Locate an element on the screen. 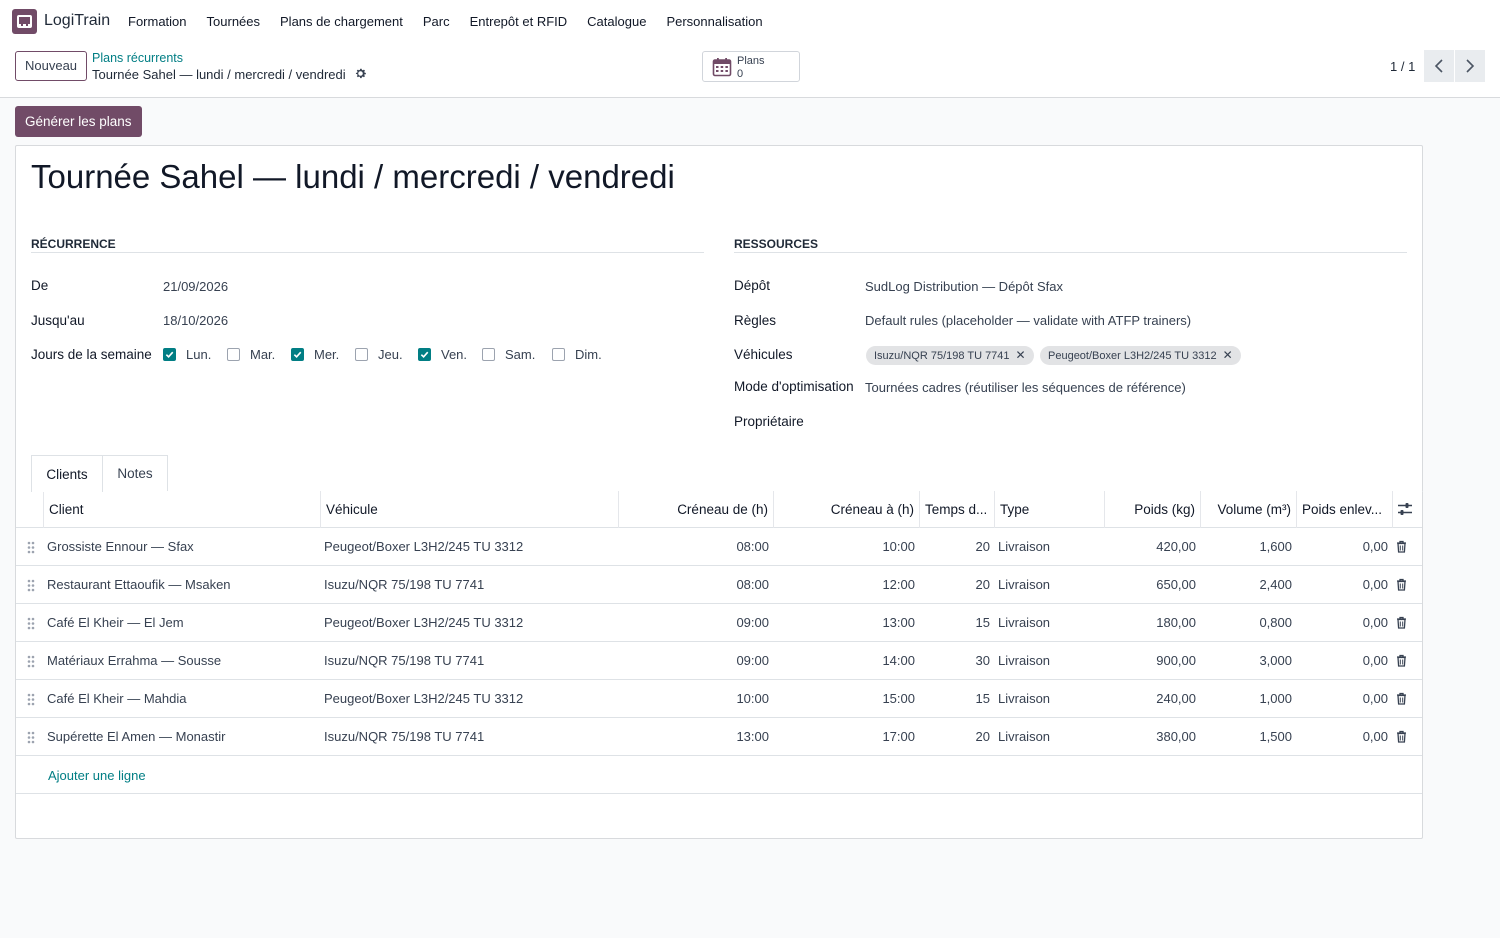  add-line-link: Ajouter une ligne is located at coordinates (97, 775).